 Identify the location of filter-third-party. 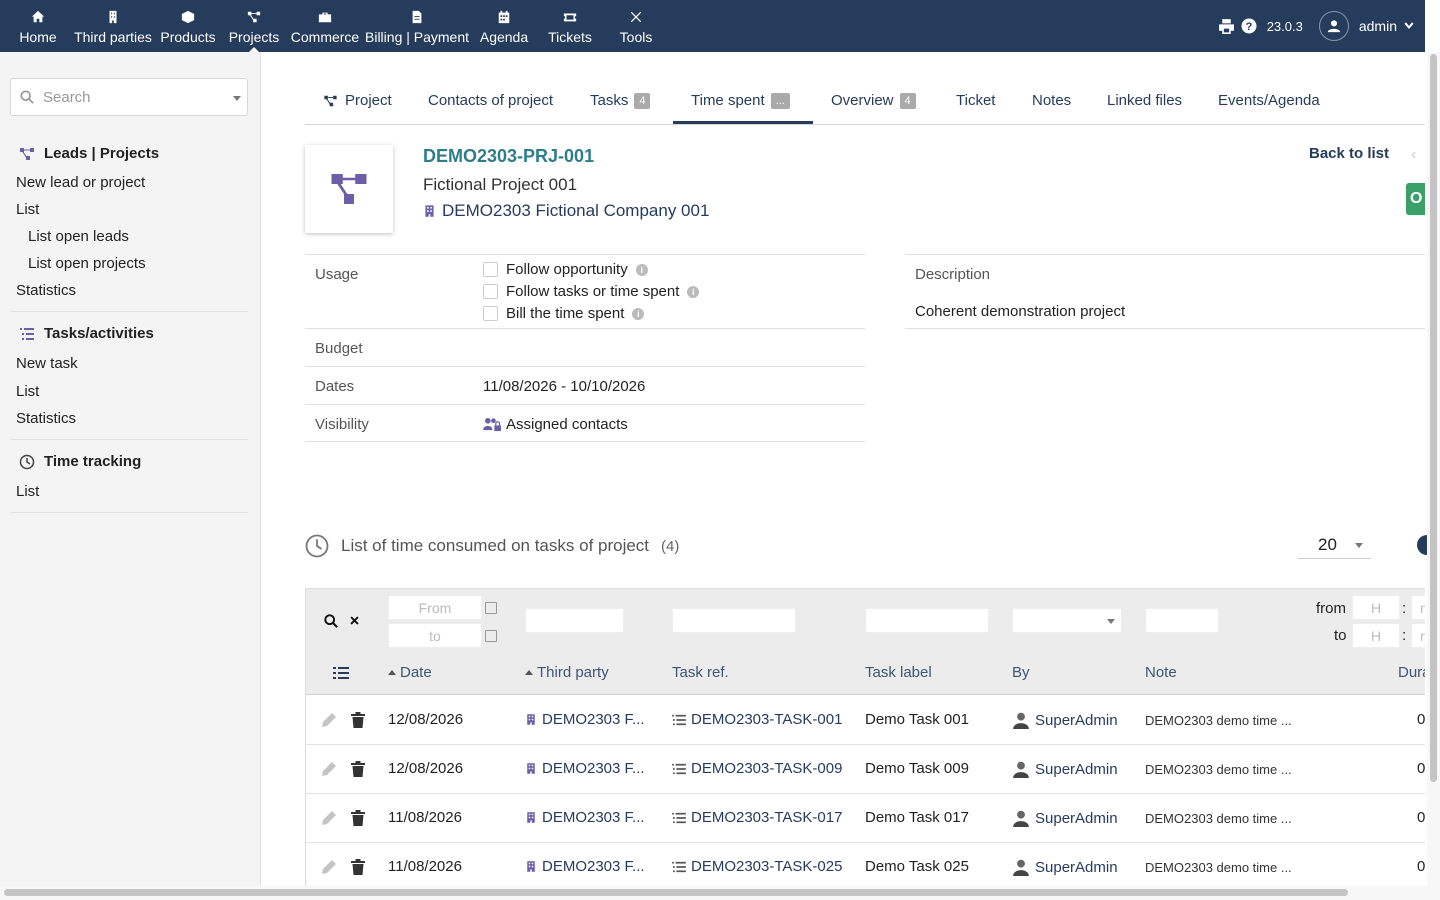
(574, 620).